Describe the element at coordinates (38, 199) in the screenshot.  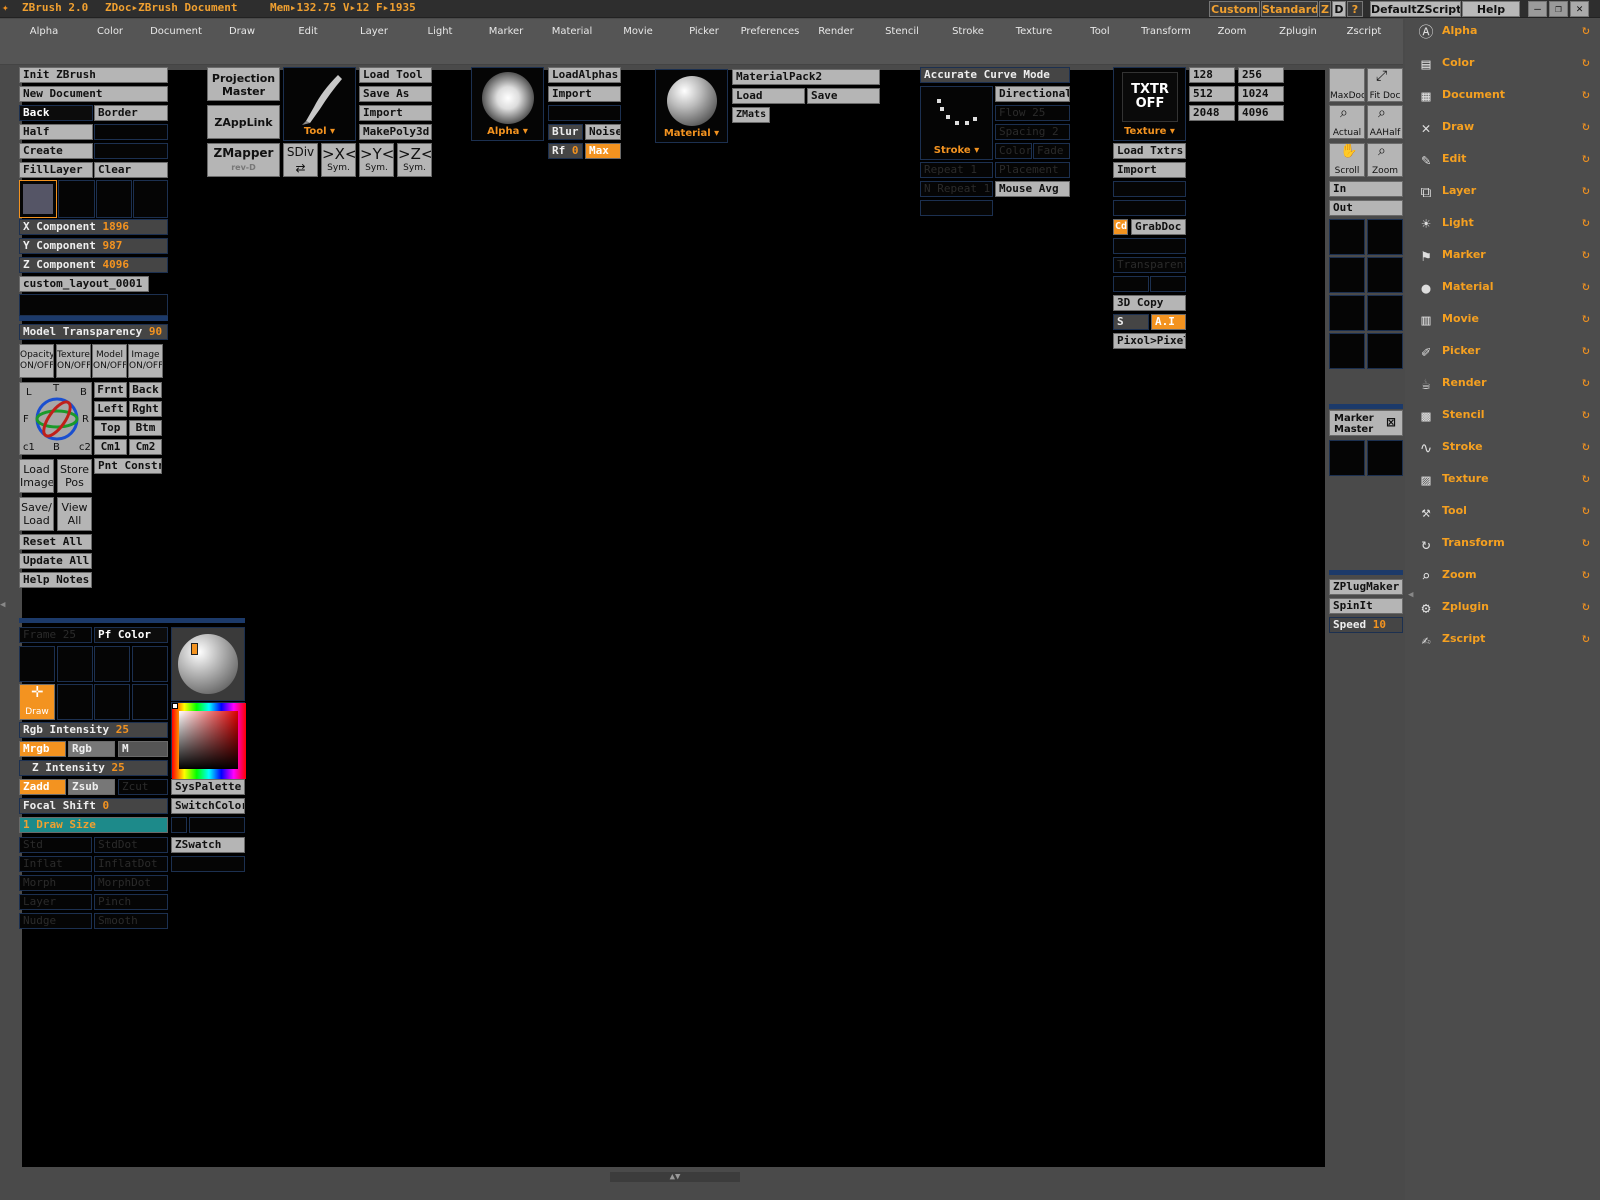
I see `color-swatch` at that location.